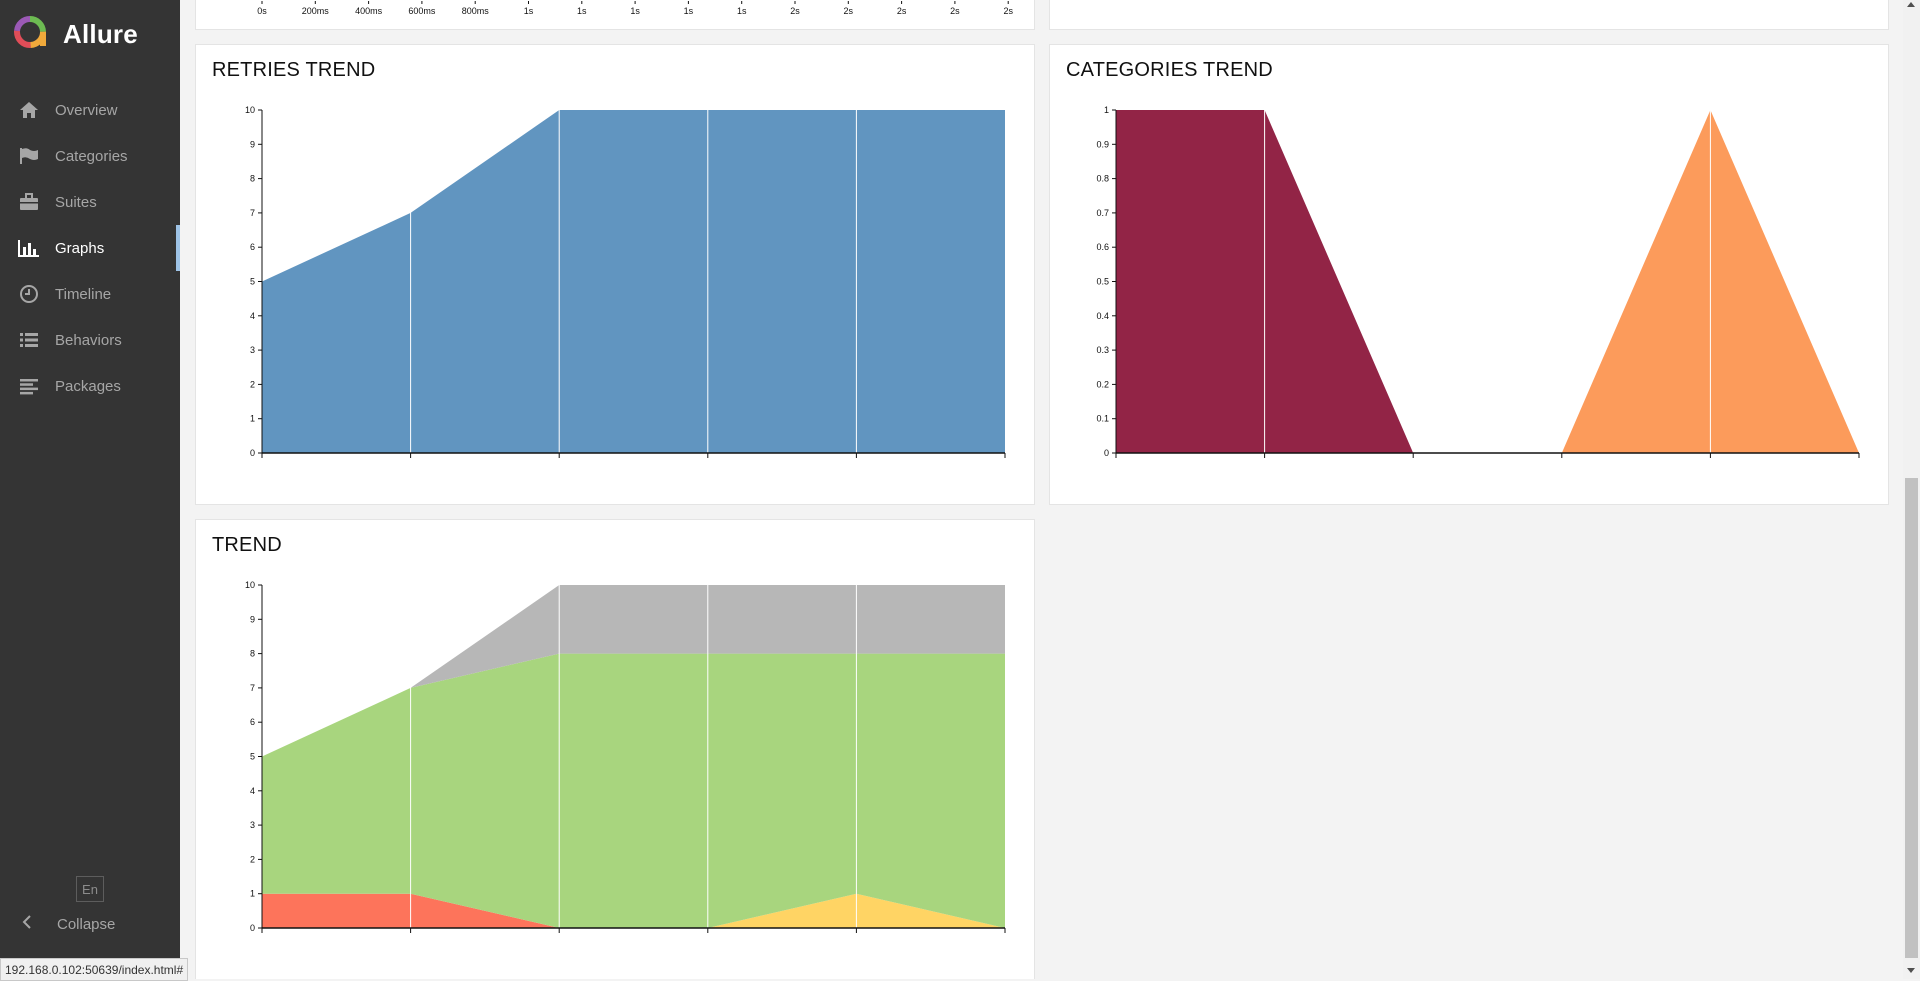  I want to click on flag-icon, so click(29, 156).